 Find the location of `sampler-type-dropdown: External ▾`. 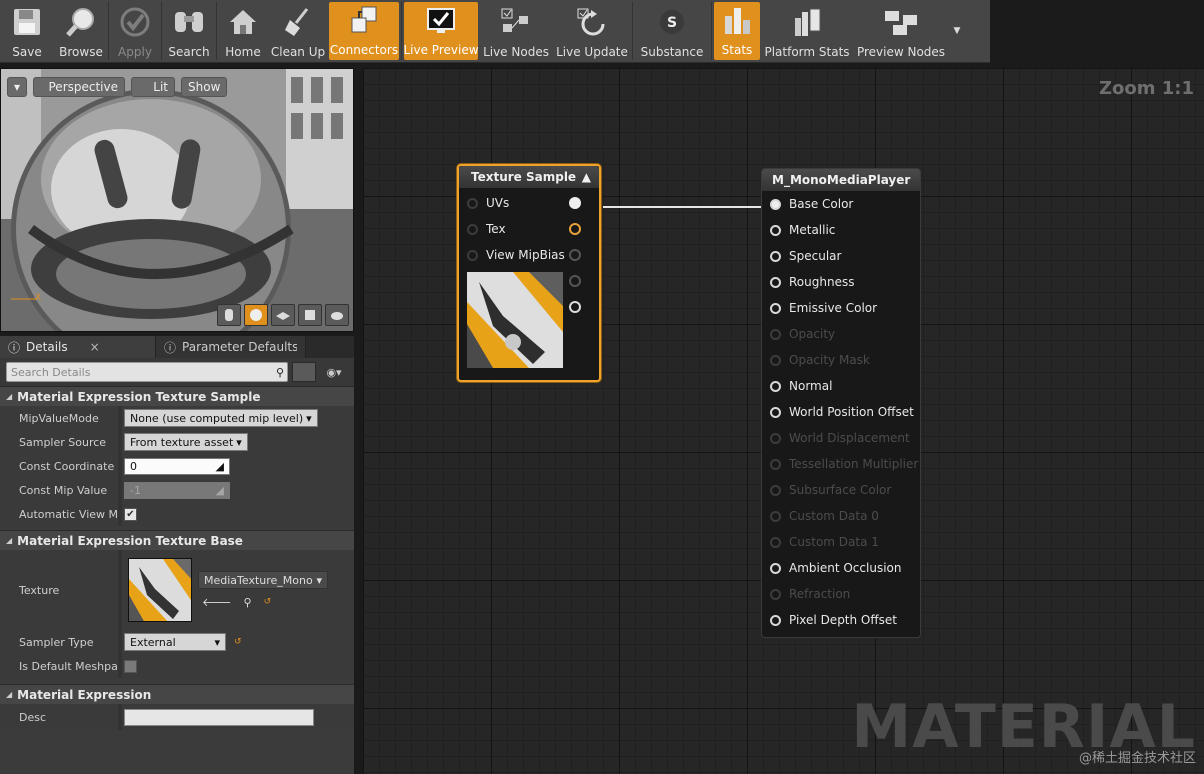

sampler-type-dropdown: External ▾ is located at coordinates (175, 642).